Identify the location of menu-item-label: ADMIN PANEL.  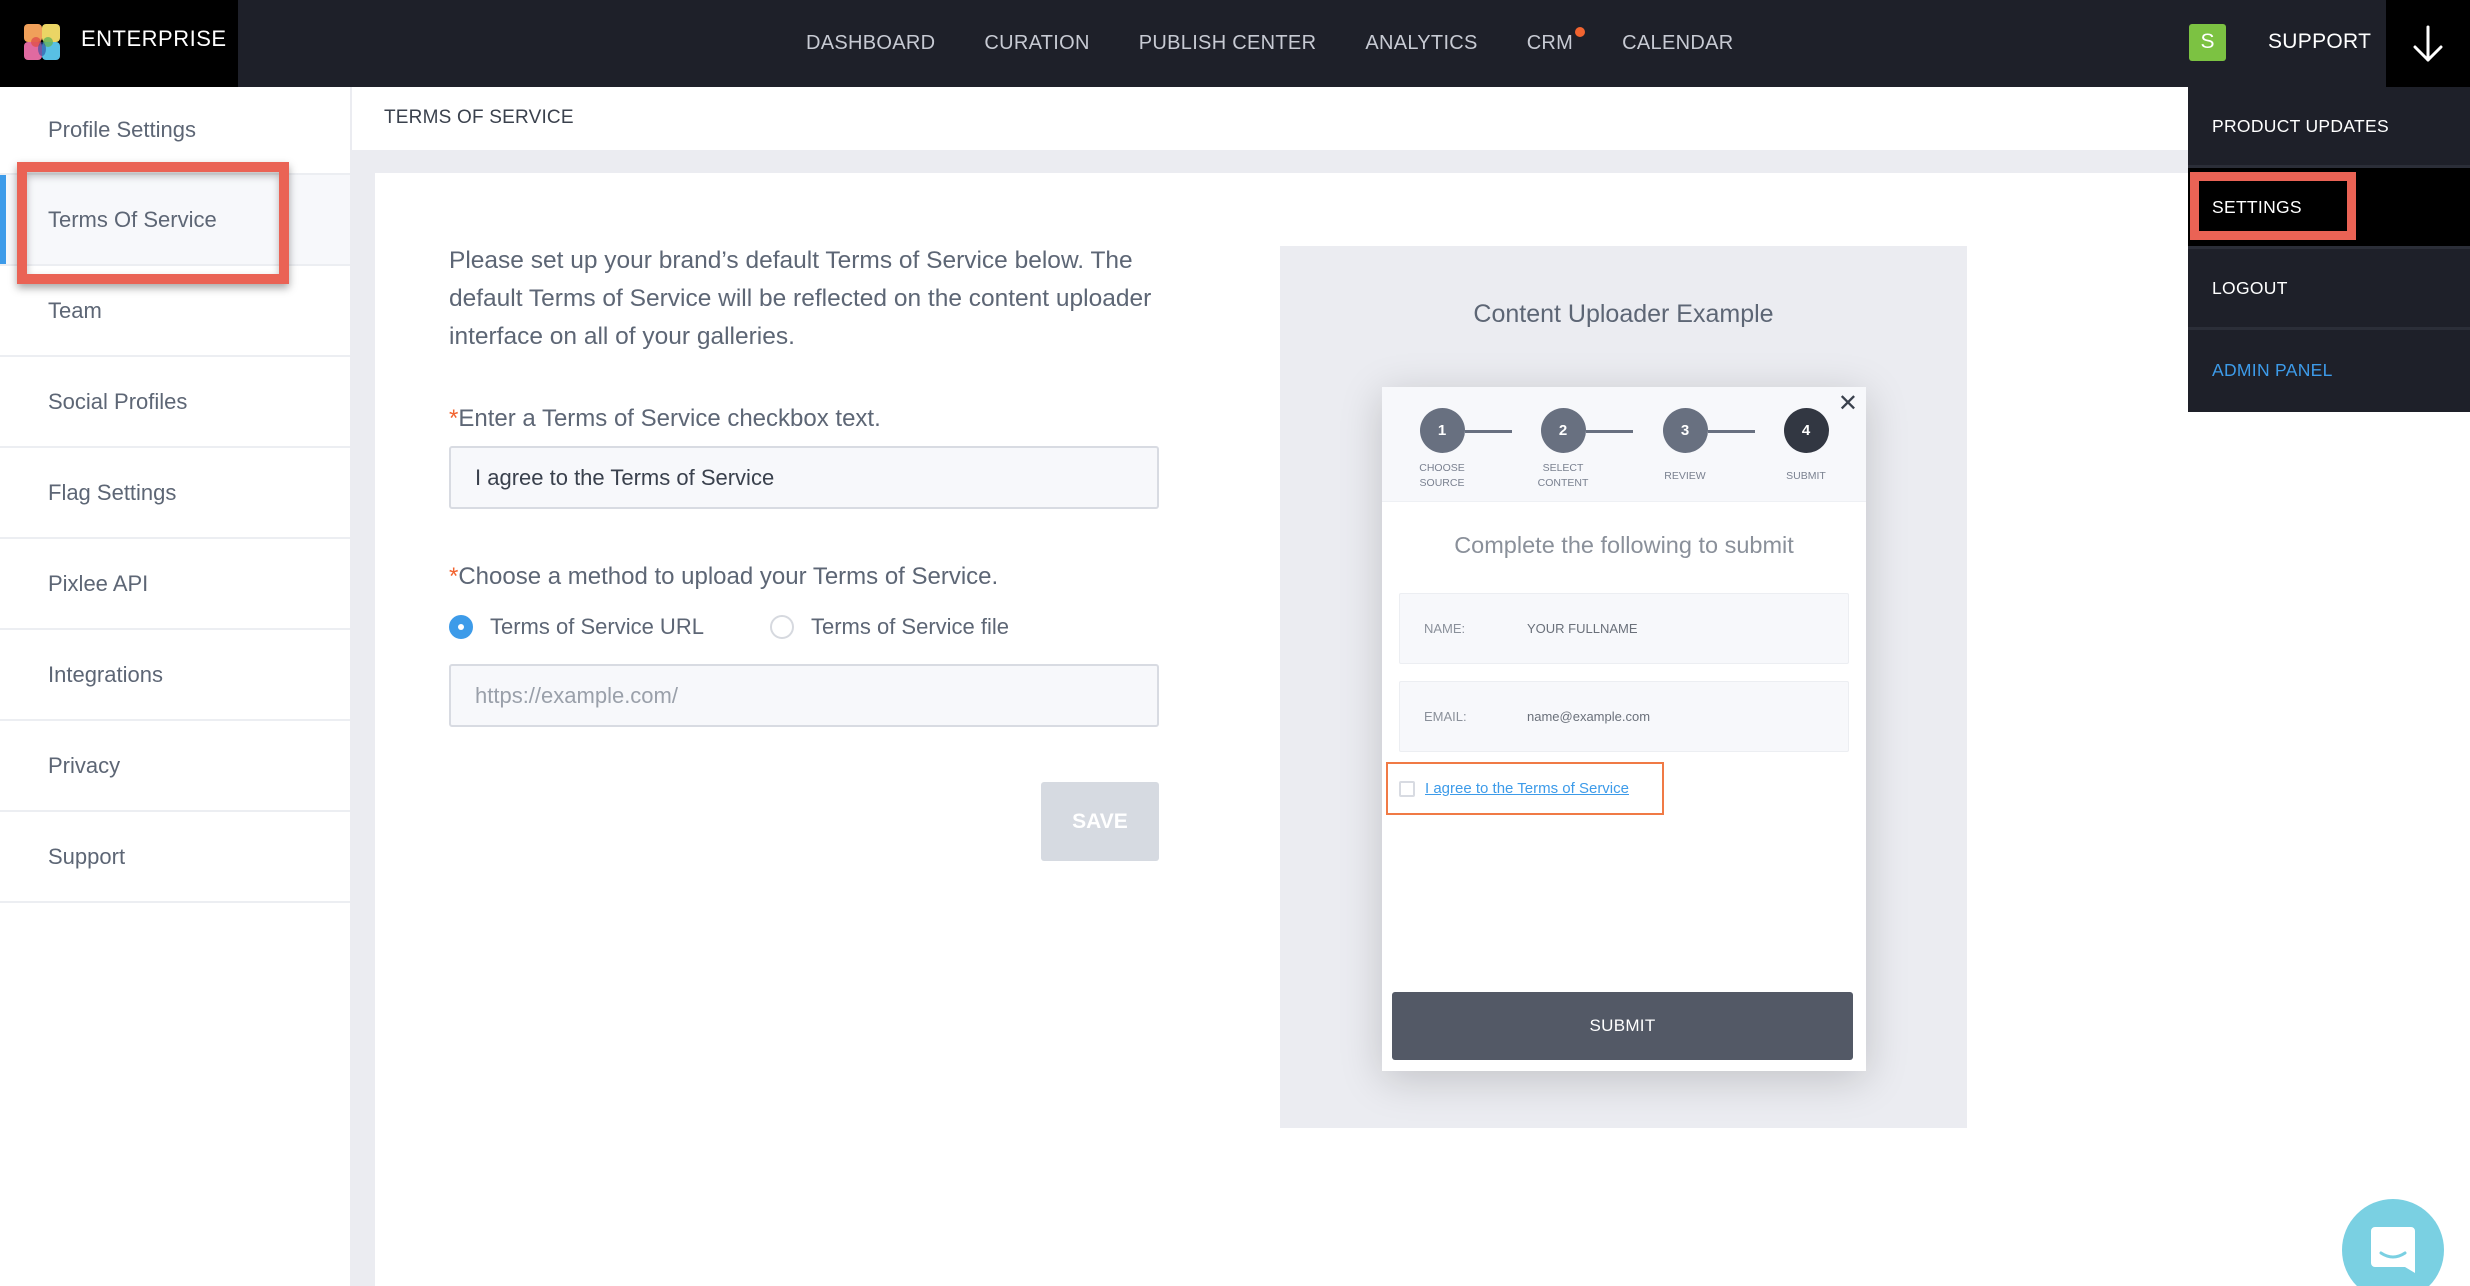
(2272, 370).